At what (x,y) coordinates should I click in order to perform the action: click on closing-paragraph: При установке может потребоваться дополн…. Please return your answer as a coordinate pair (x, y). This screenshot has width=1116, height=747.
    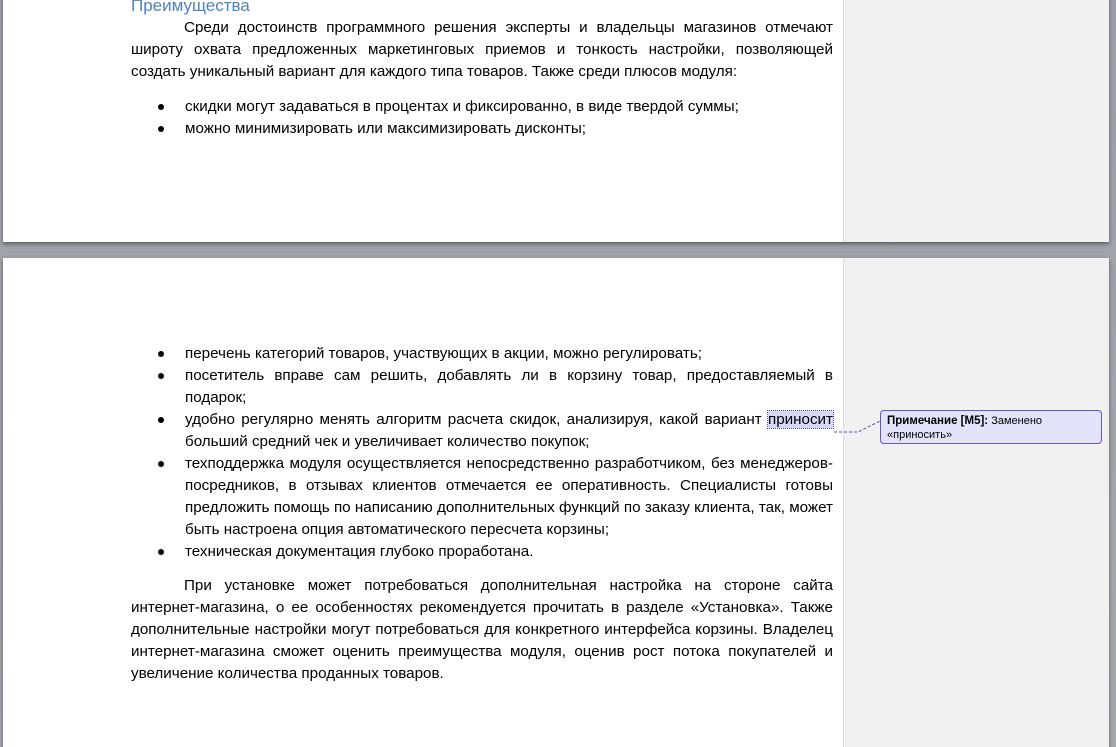
    Looking at the image, I should click on (482, 630).